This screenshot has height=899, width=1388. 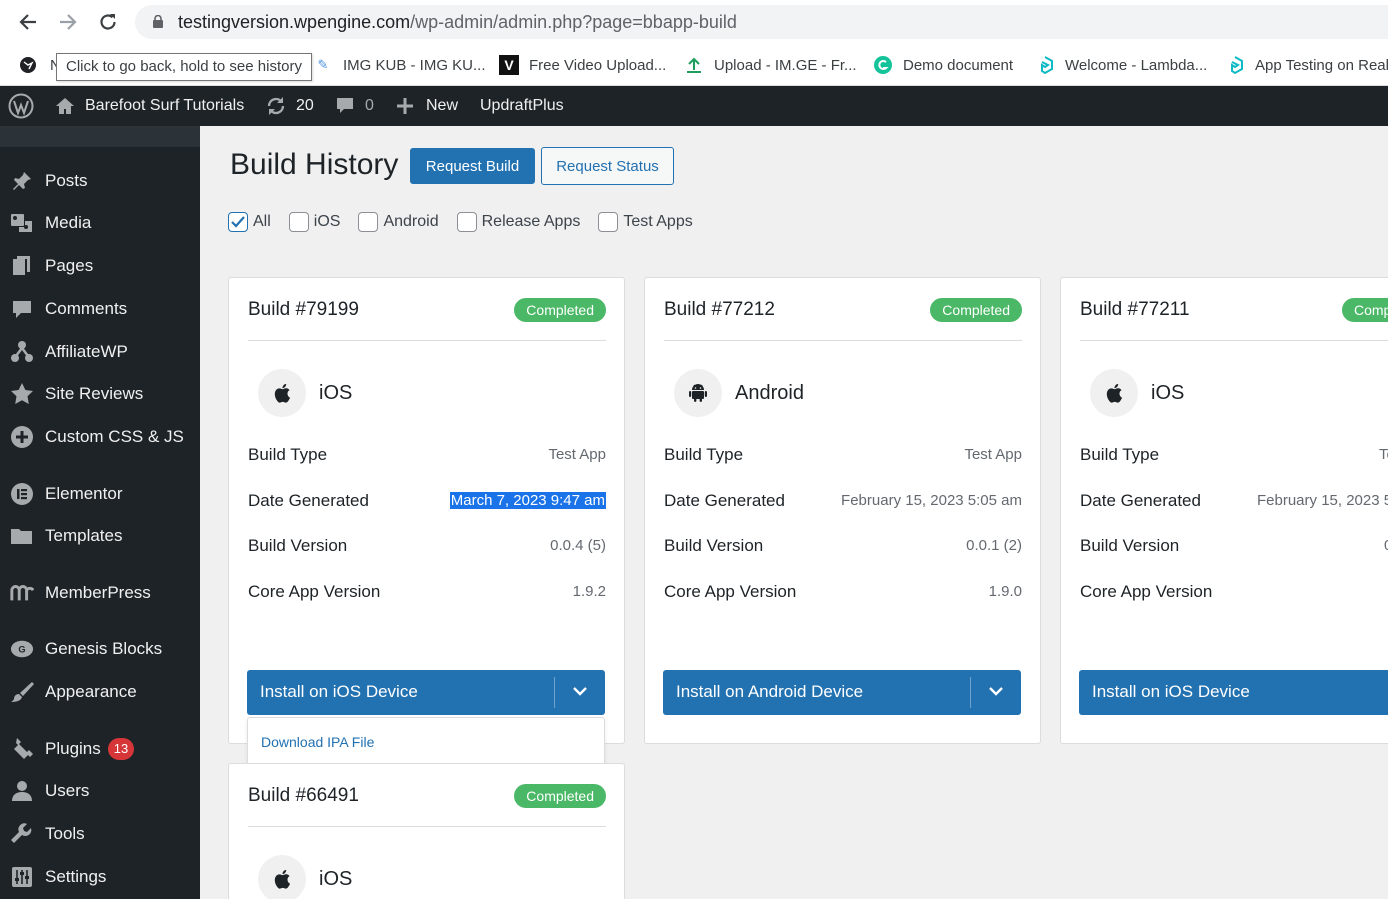 What do you see at coordinates (39, 65) in the screenshot?
I see `bookmark-first: N` at bounding box center [39, 65].